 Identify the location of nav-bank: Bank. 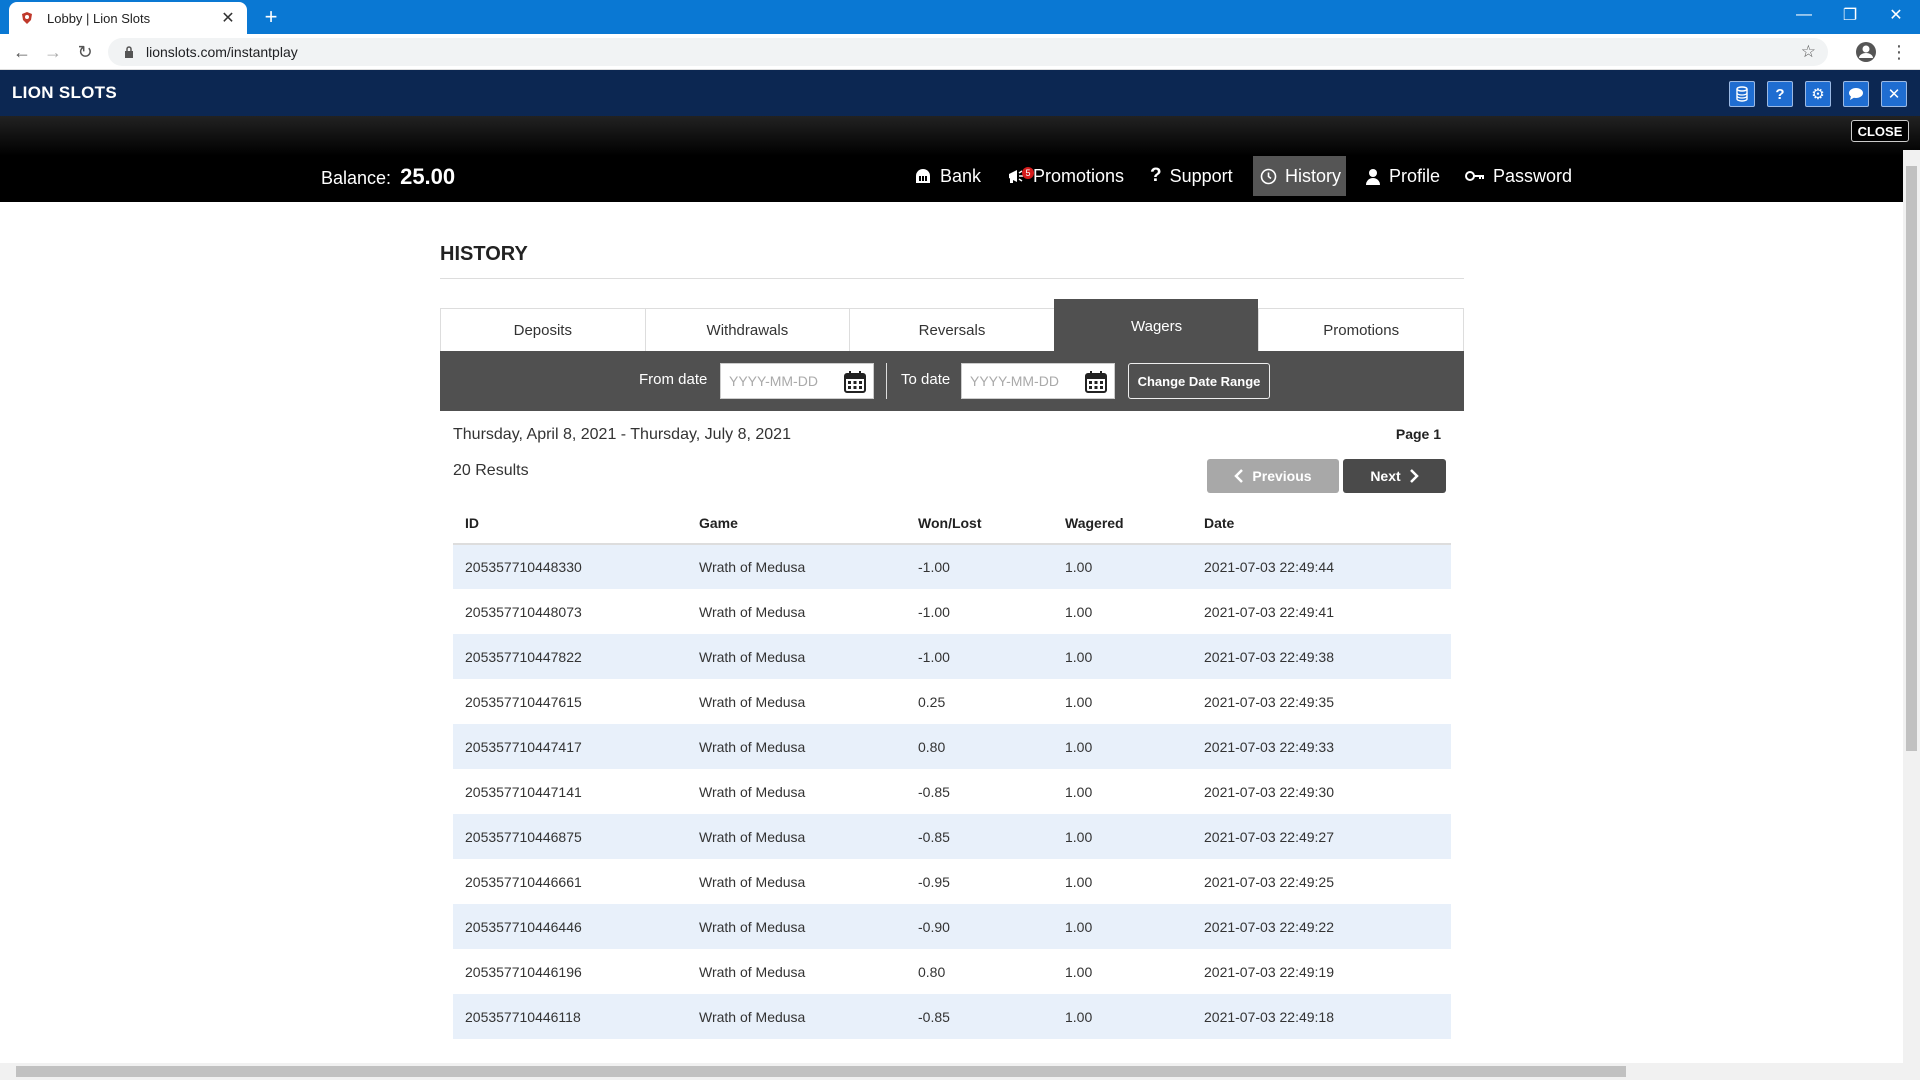
(947, 176).